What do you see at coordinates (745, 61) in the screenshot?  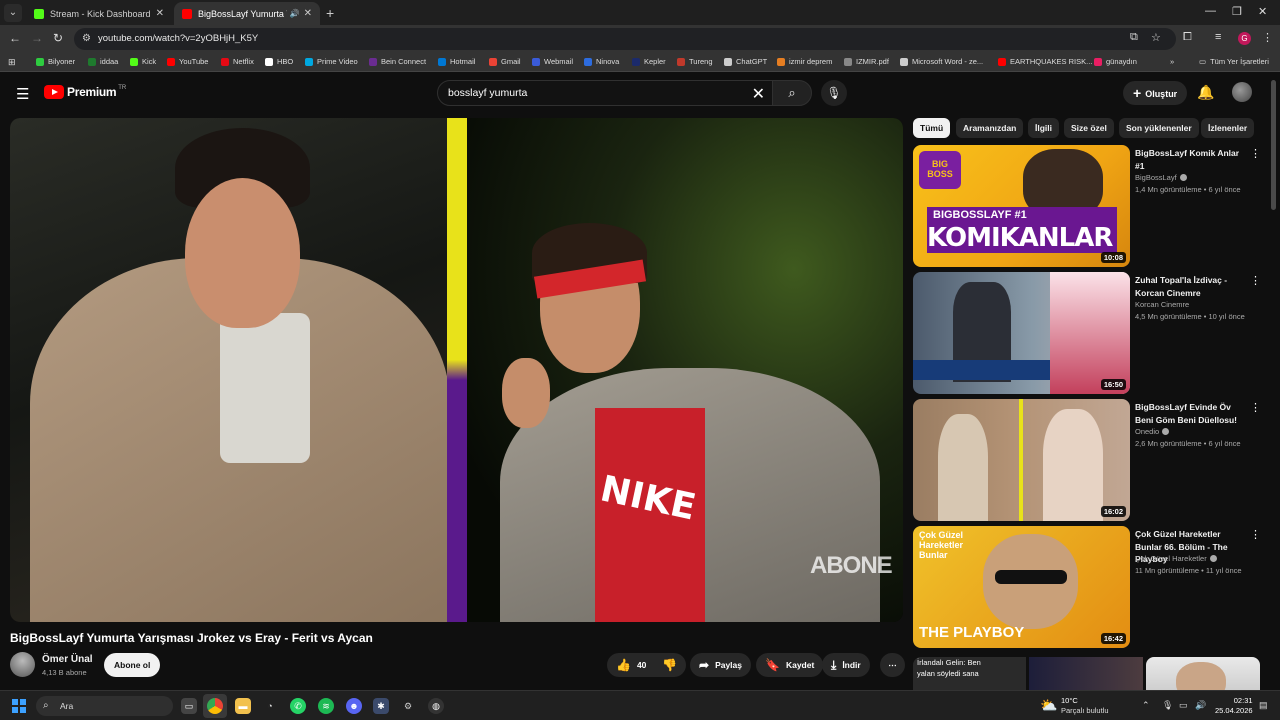 I see `bookmark-chatgpt: ChatGPT` at bounding box center [745, 61].